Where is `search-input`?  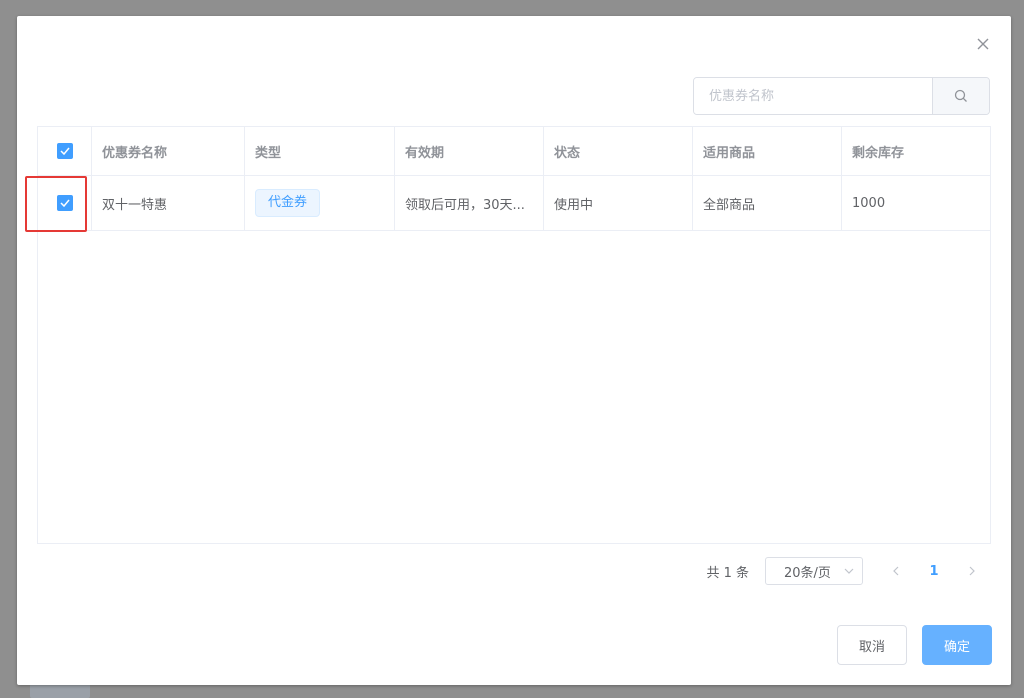 search-input is located at coordinates (813, 96).